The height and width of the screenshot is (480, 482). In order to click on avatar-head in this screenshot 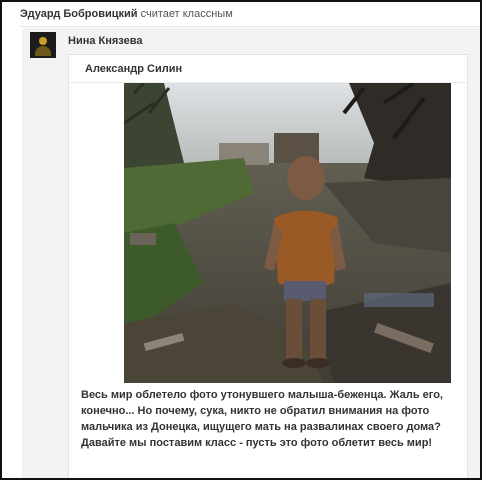, I will do `click(43, 41)`.